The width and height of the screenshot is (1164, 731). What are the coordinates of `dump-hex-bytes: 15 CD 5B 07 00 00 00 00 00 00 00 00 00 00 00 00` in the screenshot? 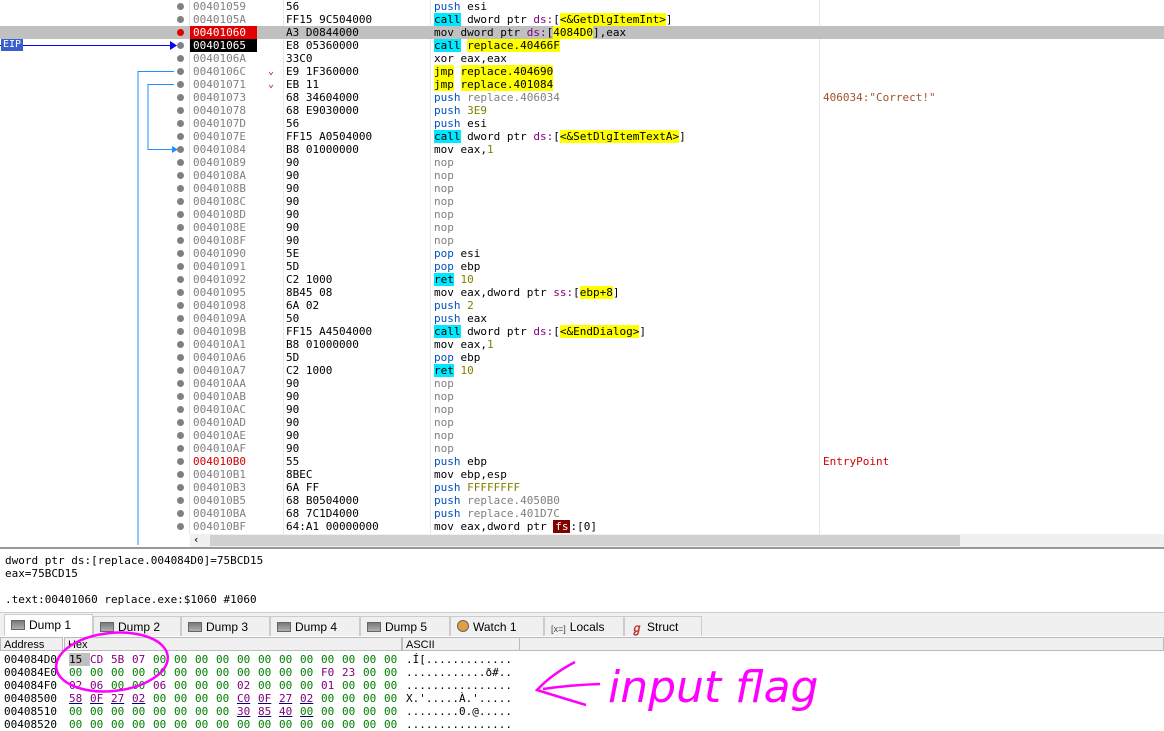 It's located at (237, 659).